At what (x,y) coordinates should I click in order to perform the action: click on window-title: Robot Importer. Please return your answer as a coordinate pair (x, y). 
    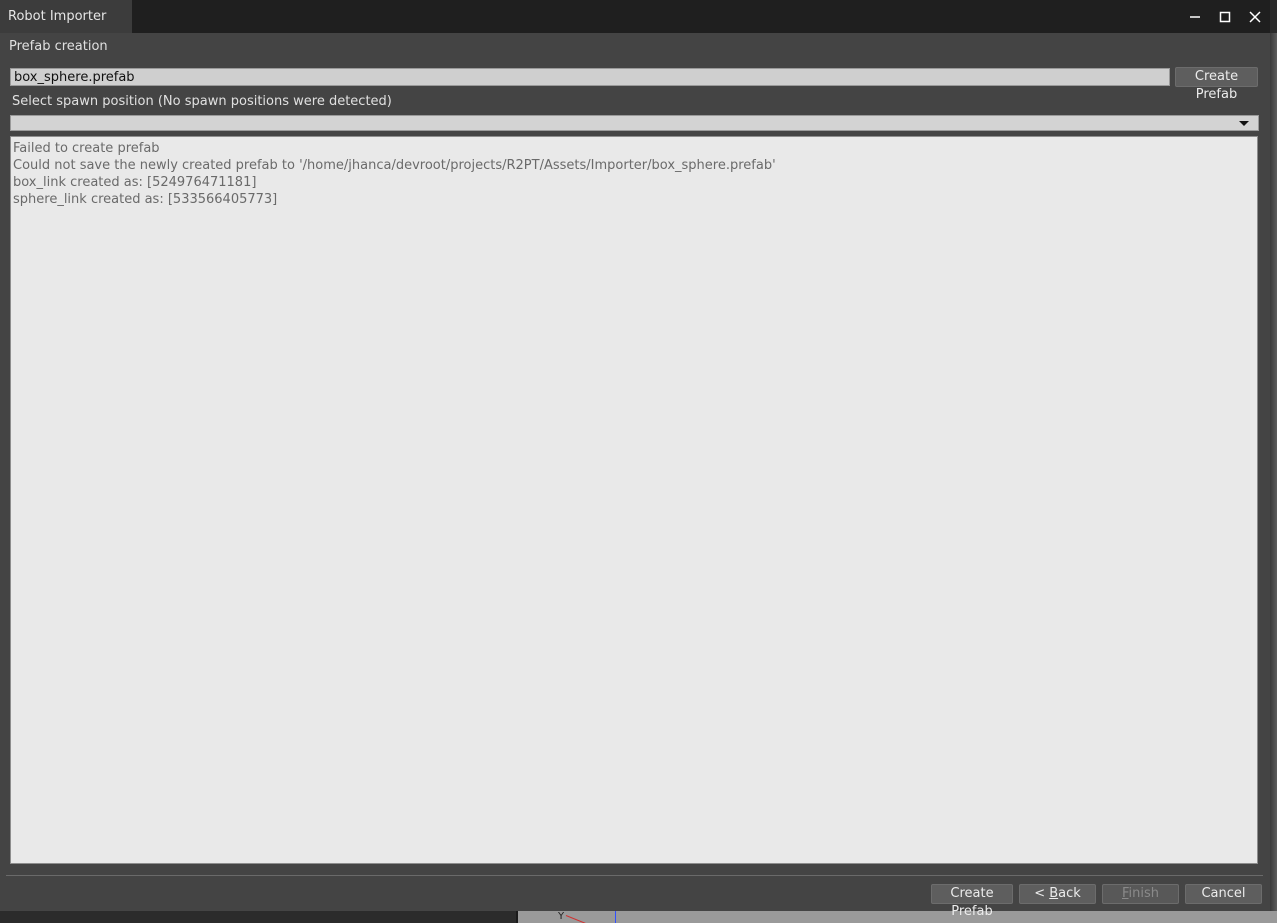
    Looking at the image, I should click on (66, 16).